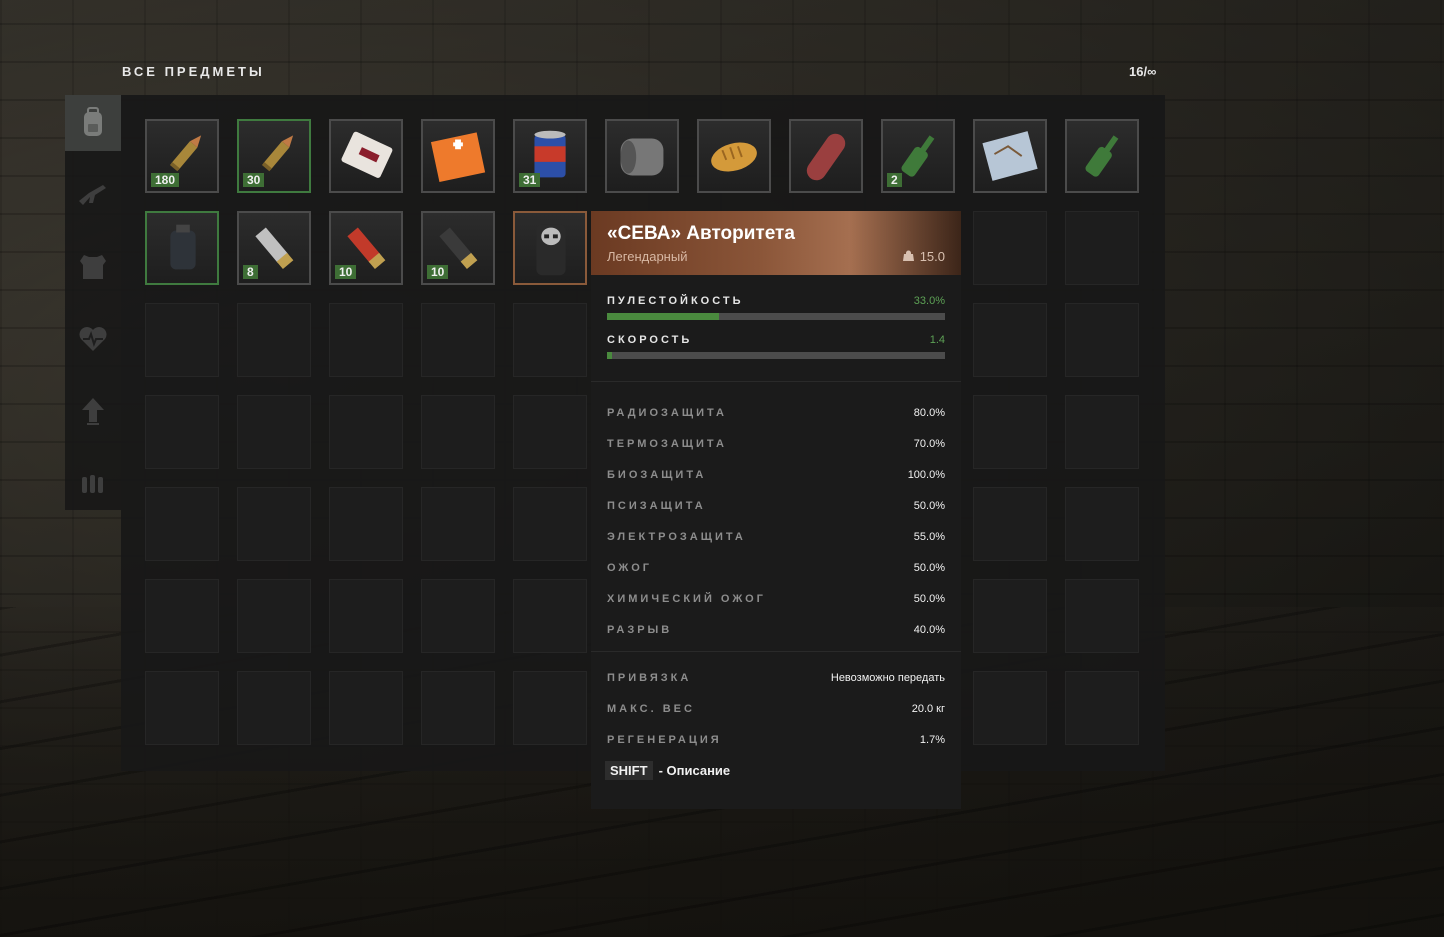 This screenshot has height=937, width=1444. Describe the element at coordinates (274, 248) in the screenshot. I see `item-slot-shotgun-shell-silver: 8` at that location.